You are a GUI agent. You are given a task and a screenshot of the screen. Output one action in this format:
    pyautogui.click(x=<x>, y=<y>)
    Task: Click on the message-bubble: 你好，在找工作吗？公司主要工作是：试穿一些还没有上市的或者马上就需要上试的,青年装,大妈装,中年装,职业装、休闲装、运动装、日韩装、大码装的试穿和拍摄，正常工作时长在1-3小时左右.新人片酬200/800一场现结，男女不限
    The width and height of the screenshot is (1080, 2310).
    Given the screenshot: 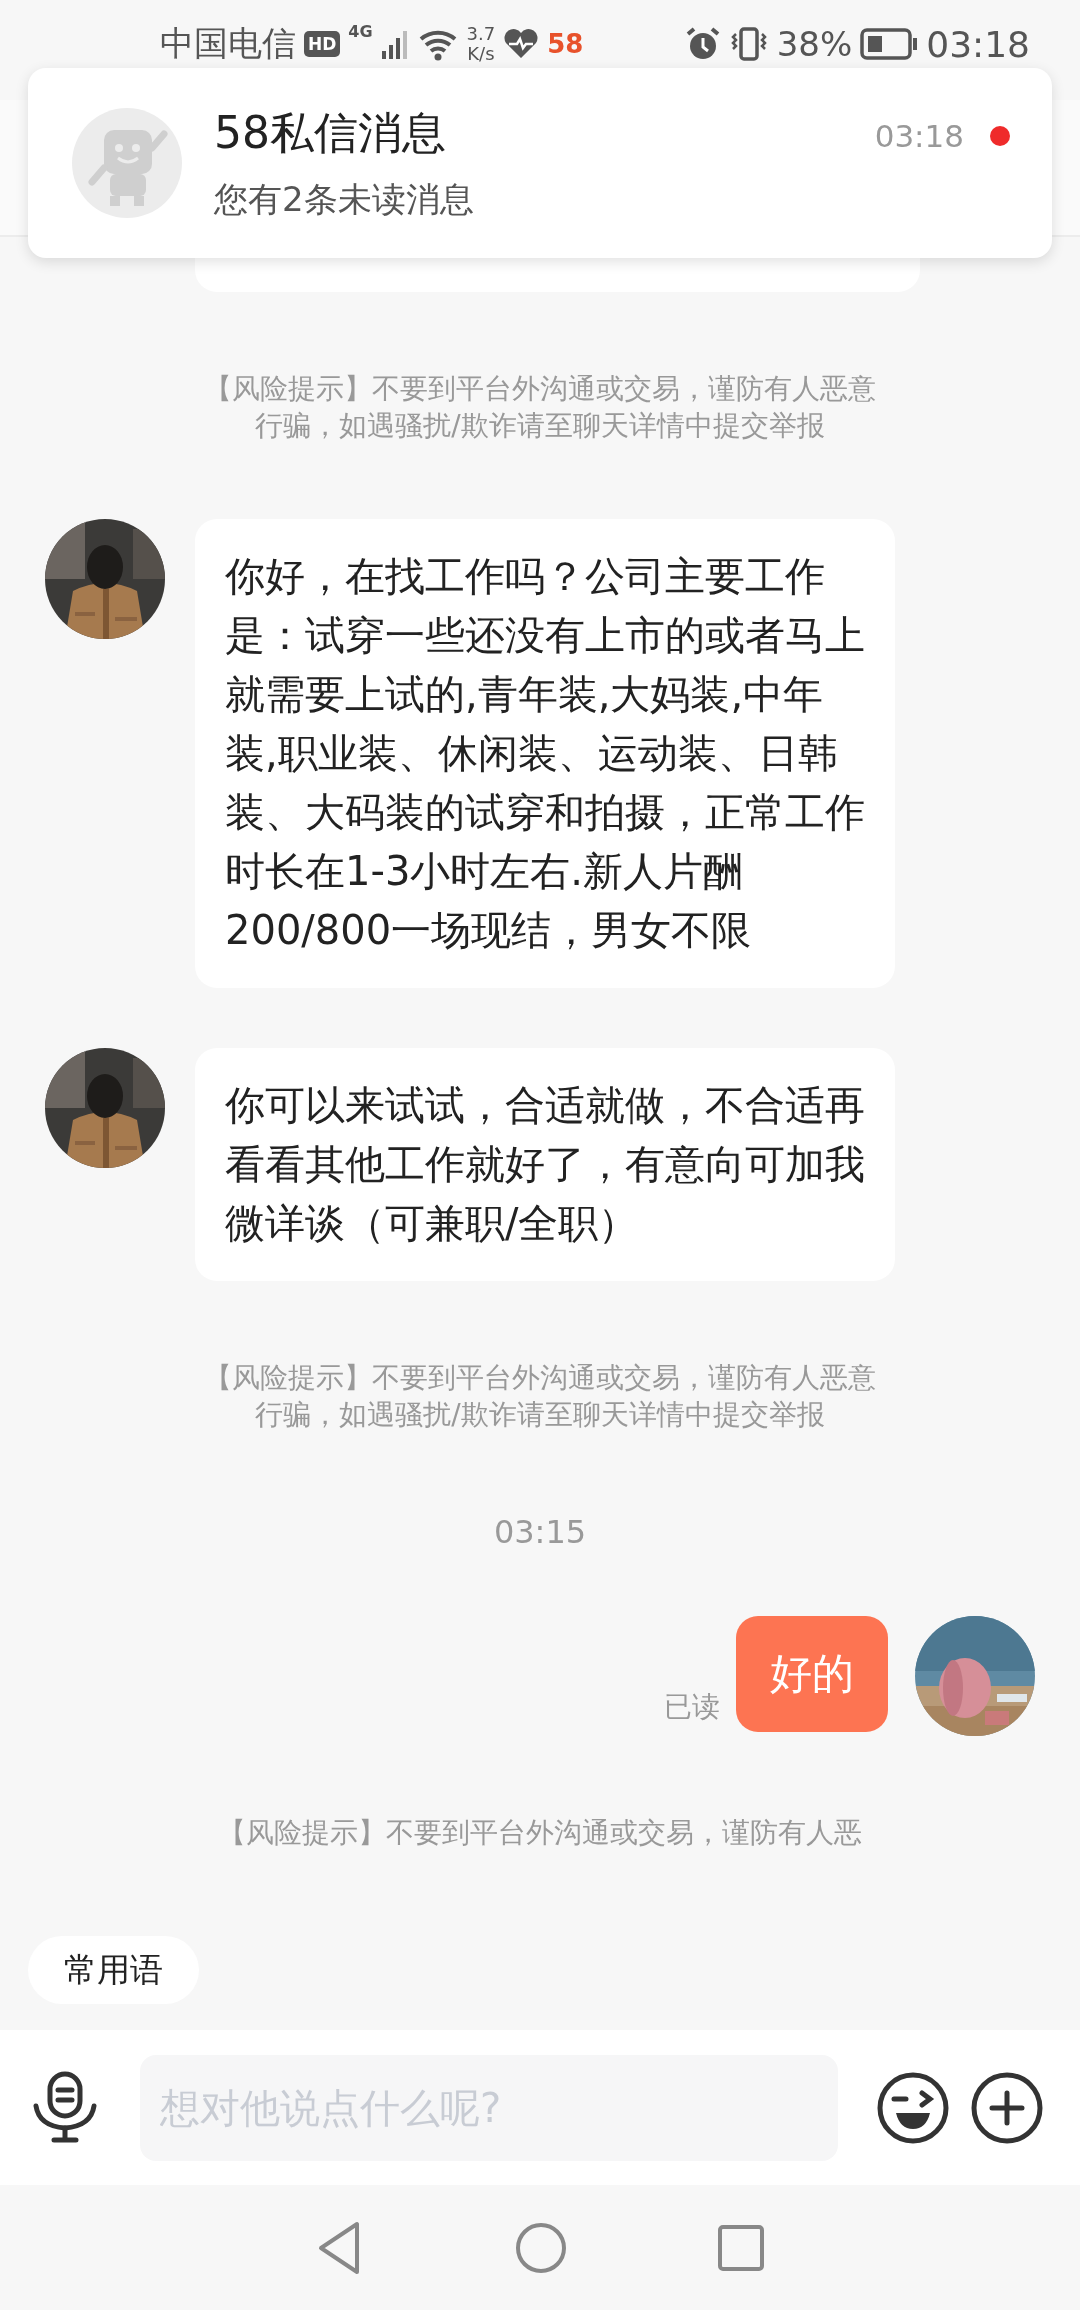 What is the action you would take?
    pyautogui.click(x=545, y=753)
    